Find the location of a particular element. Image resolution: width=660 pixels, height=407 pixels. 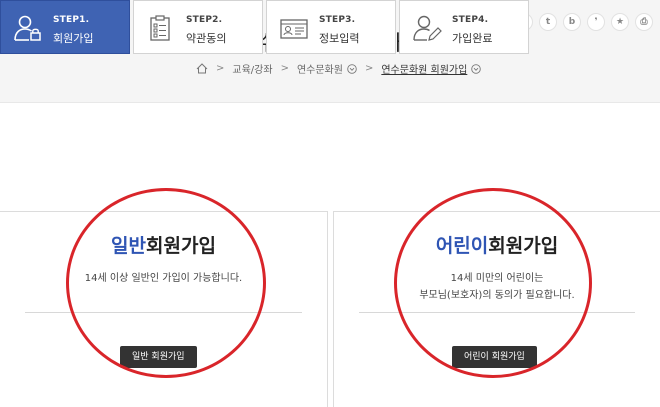

breadcrumb-label: 교육/강좌 is located at coordinates (252, 70).